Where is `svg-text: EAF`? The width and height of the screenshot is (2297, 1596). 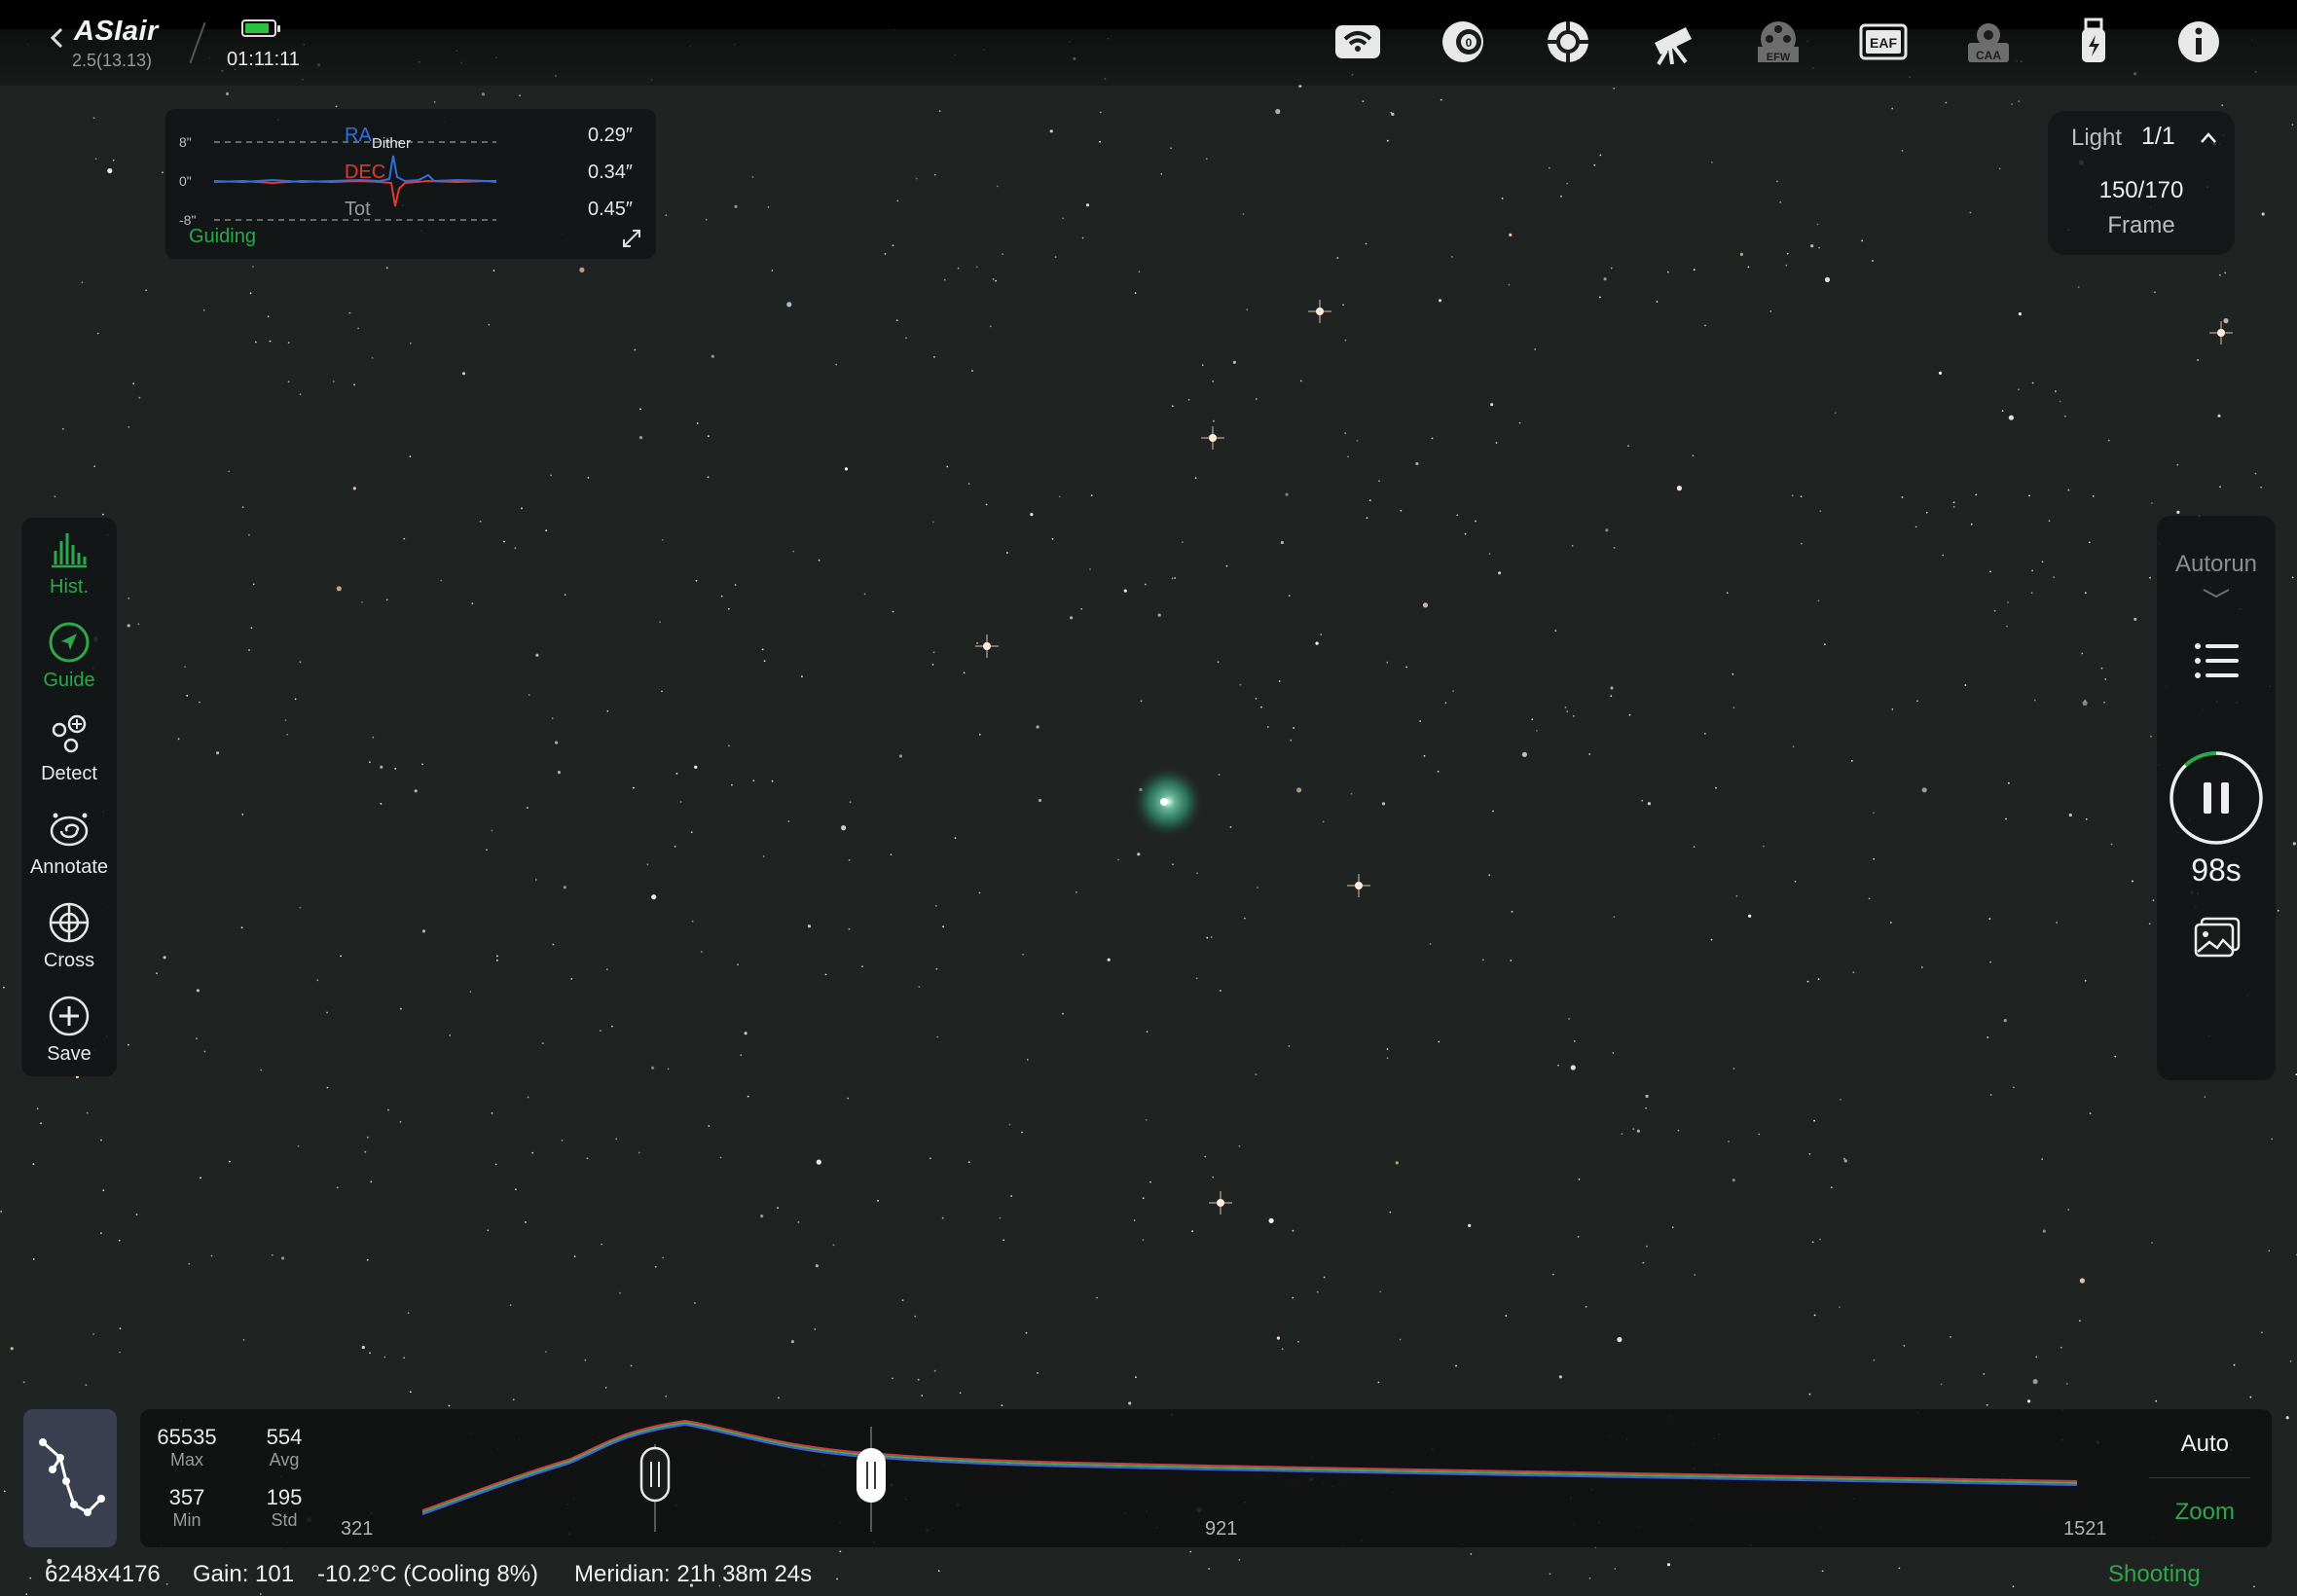
svg-text: EAF is located at coordinates (1883, 43).